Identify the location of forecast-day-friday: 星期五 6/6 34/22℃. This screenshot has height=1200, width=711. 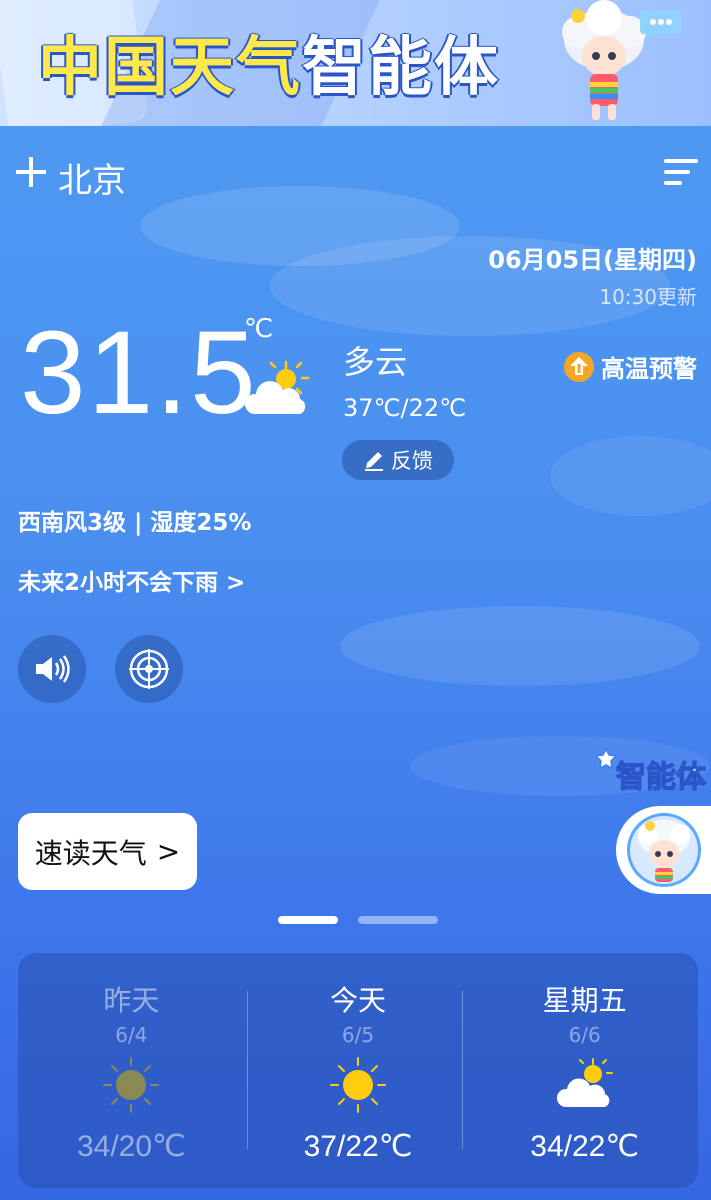
(584, 1070).